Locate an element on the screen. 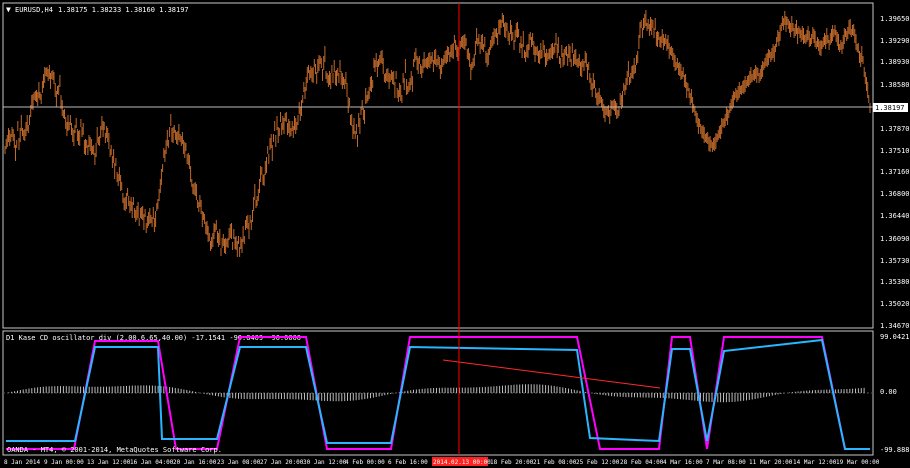  price-tick: 1.36800 is located at coordinates (895, 194).